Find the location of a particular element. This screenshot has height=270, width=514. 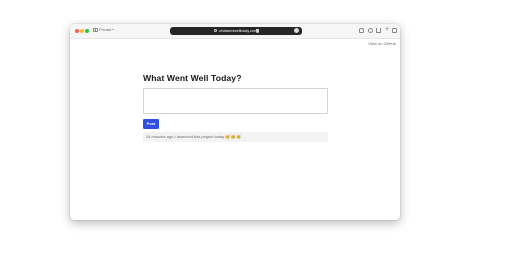

close-window-button is located at coordinates (77, 31).